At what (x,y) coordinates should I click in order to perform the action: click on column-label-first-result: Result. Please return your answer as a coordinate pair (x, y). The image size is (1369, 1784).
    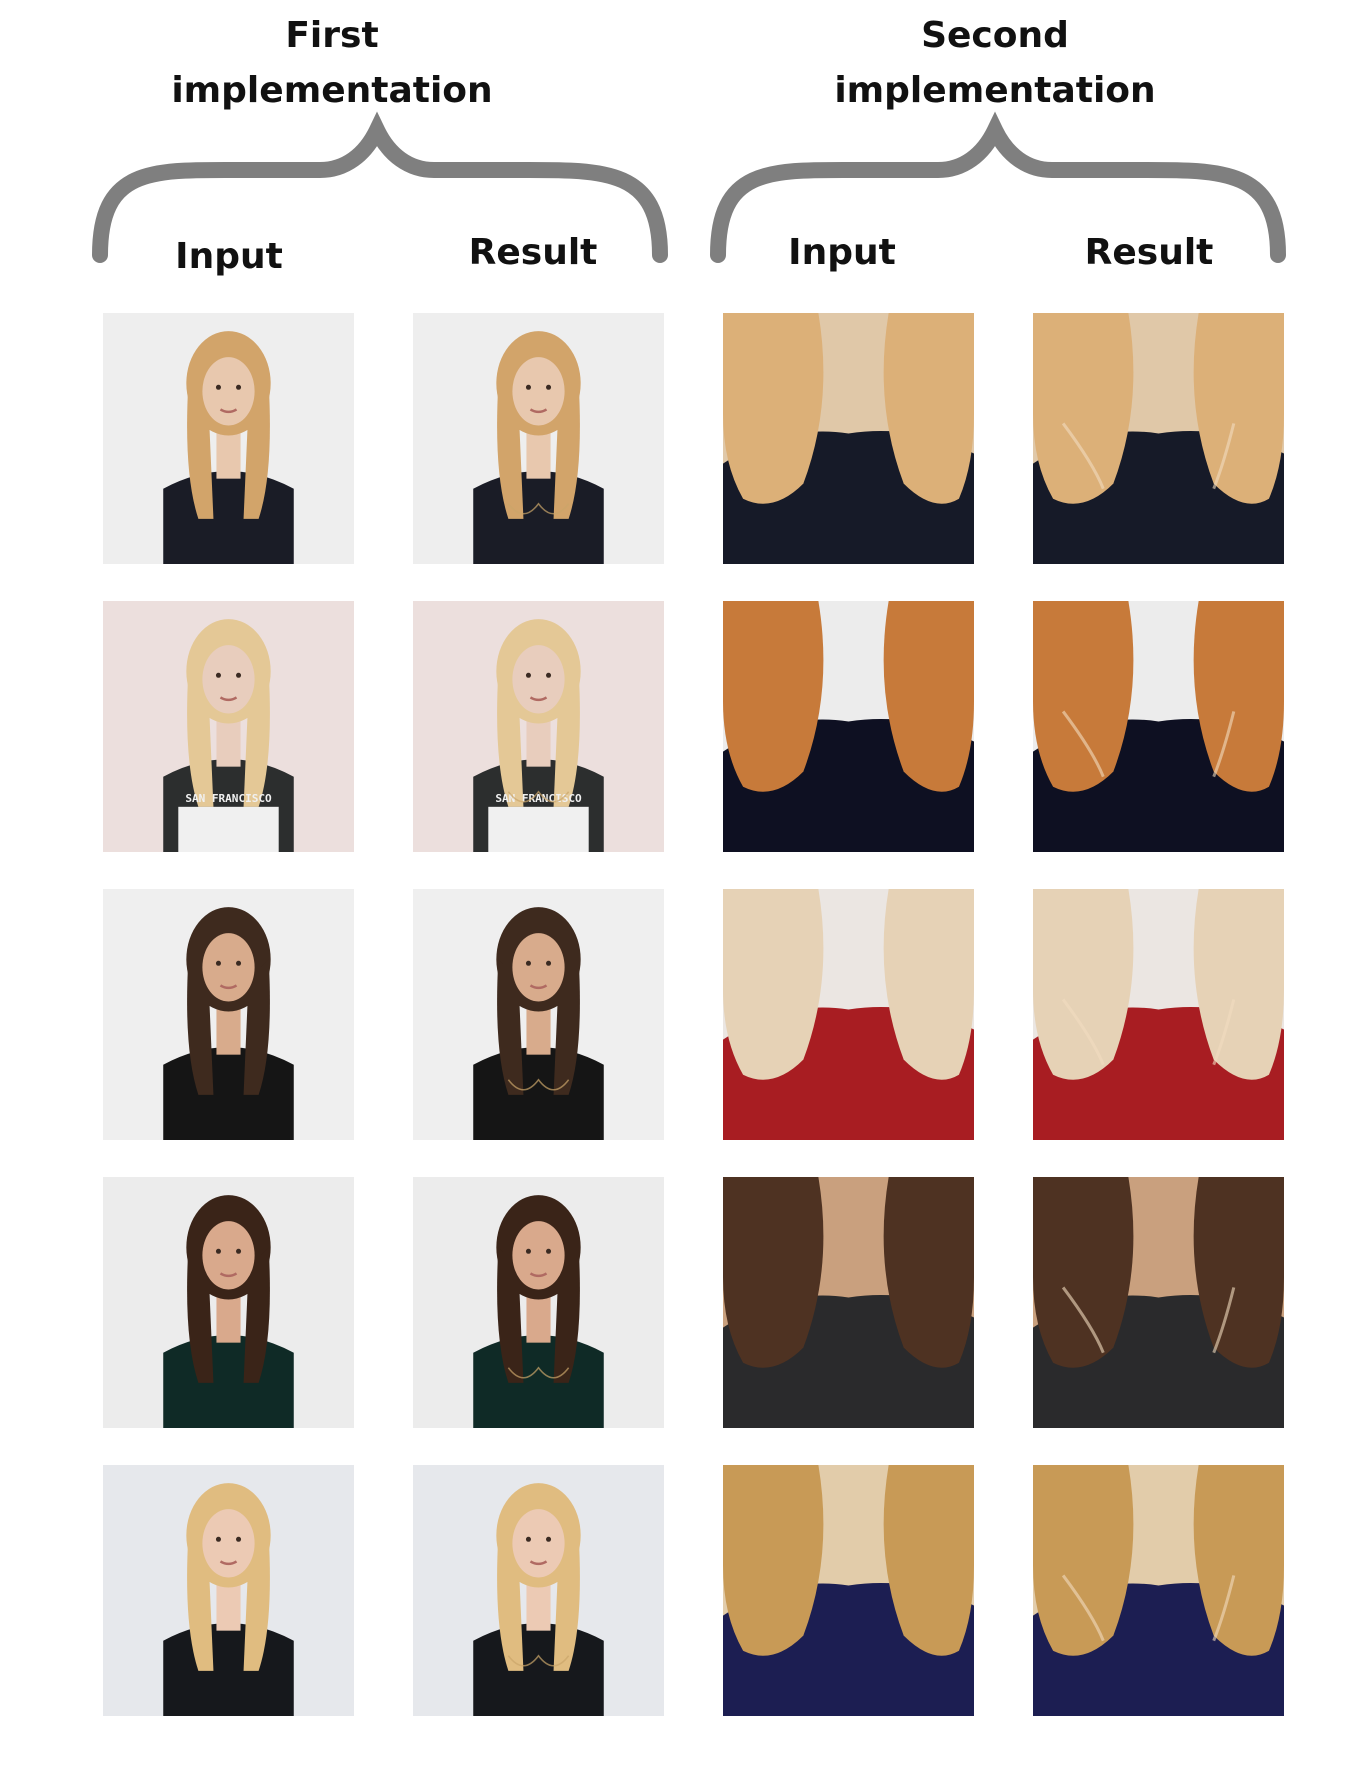
    Looking at the image, I should click on (533, 252).